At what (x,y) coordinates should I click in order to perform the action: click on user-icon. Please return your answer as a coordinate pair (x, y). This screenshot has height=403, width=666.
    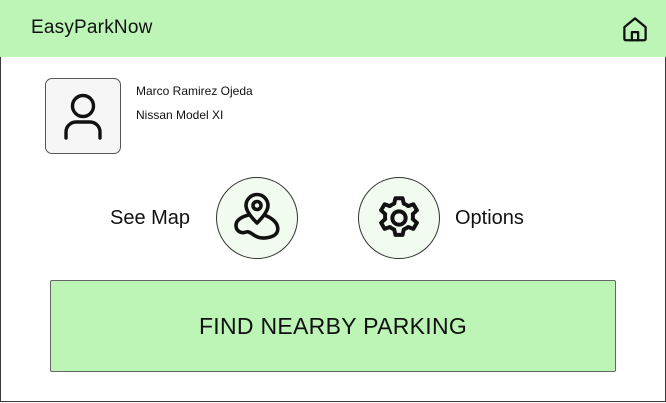
    Looking at the image, I should click on (83, 116).